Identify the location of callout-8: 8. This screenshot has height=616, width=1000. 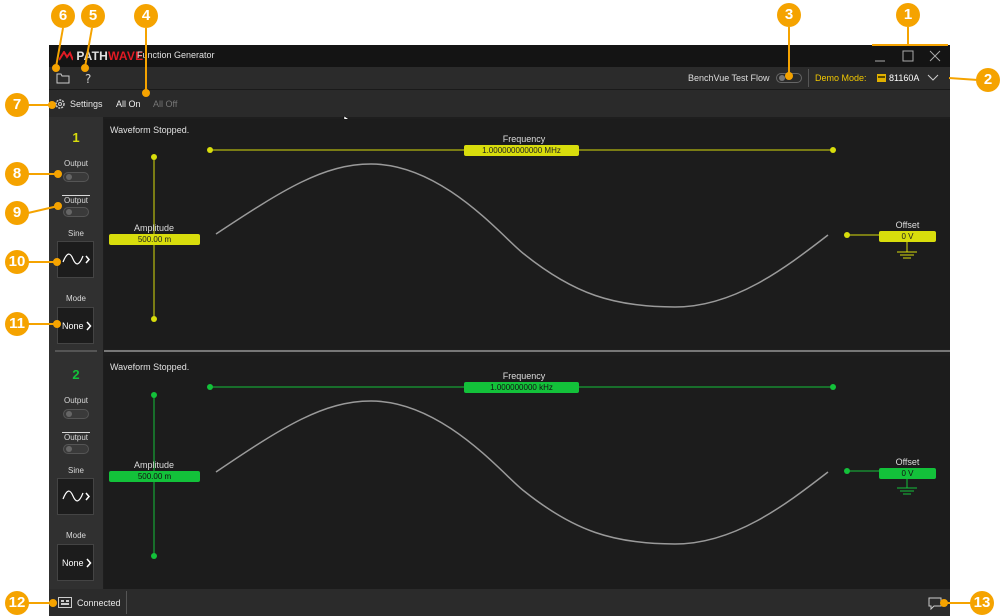
(17, 174).